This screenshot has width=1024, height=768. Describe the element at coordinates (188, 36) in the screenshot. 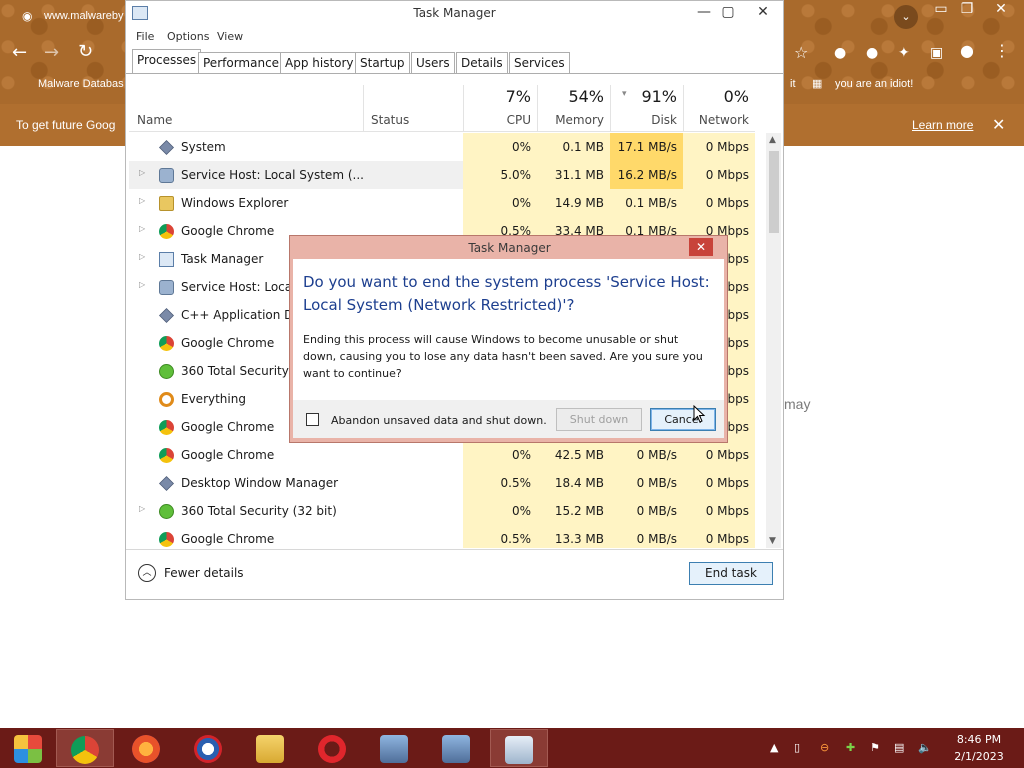

I see `menu-options: Options` at that location.